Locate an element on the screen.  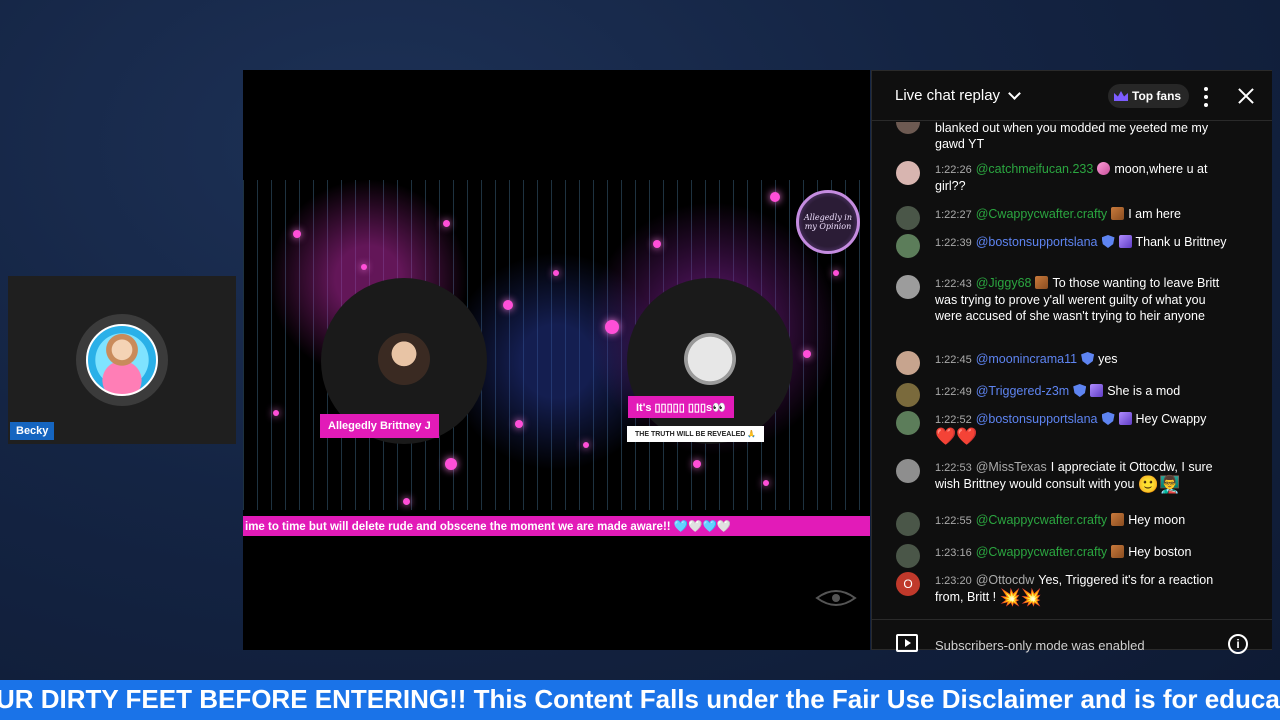
participant-name-tag: Becky is located at coordinates (32, 431).